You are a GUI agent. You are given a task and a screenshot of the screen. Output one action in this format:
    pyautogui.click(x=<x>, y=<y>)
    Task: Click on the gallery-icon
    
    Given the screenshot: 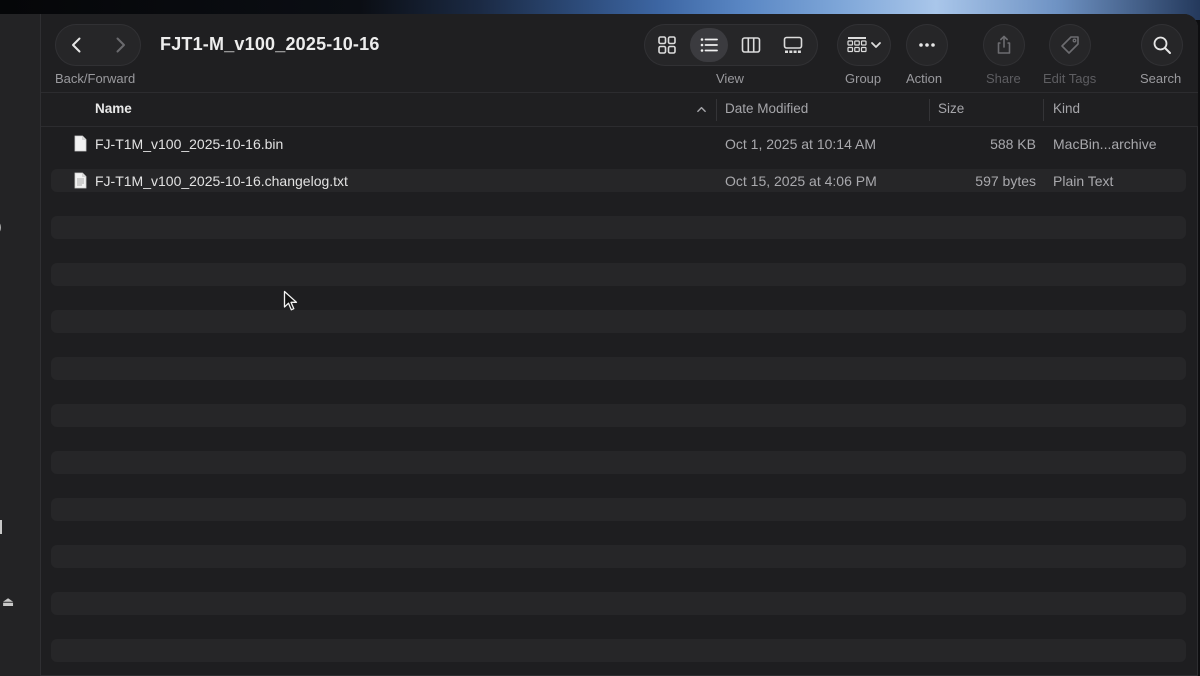 What is the action you would take?
    pyautogui.click(x=793, y=44)
    